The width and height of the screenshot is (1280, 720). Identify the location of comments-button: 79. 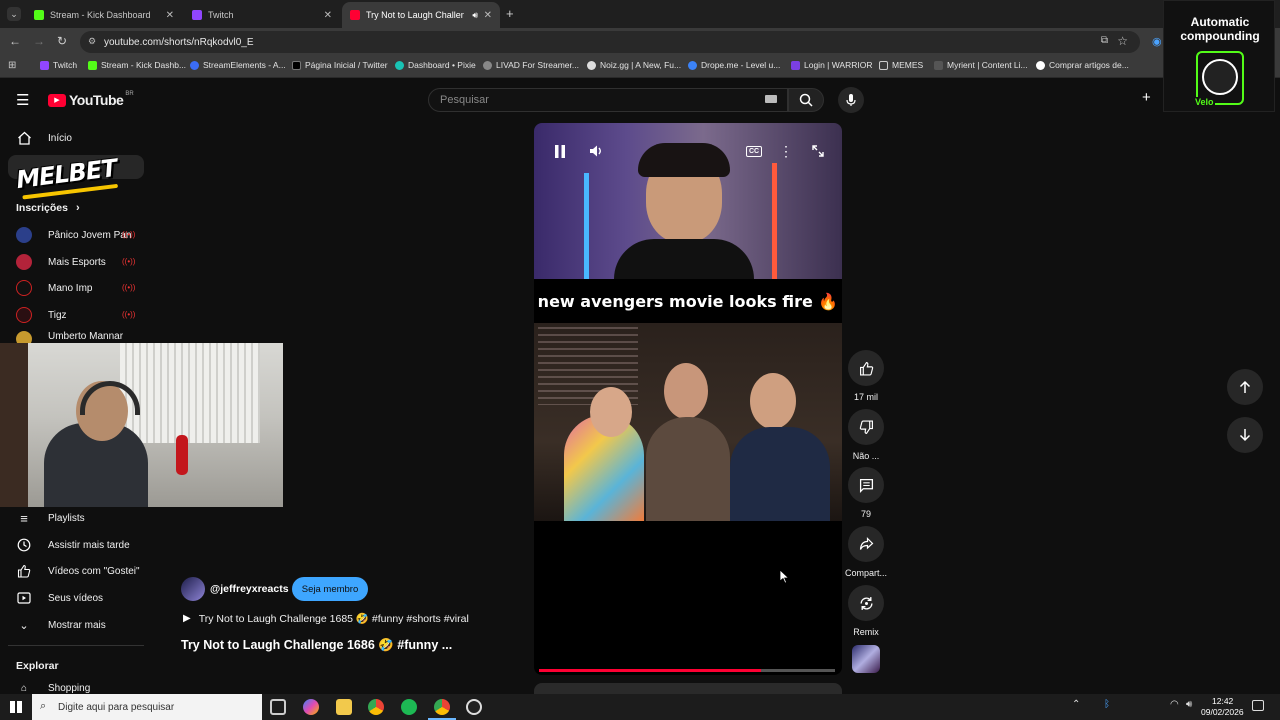
(866, 493).